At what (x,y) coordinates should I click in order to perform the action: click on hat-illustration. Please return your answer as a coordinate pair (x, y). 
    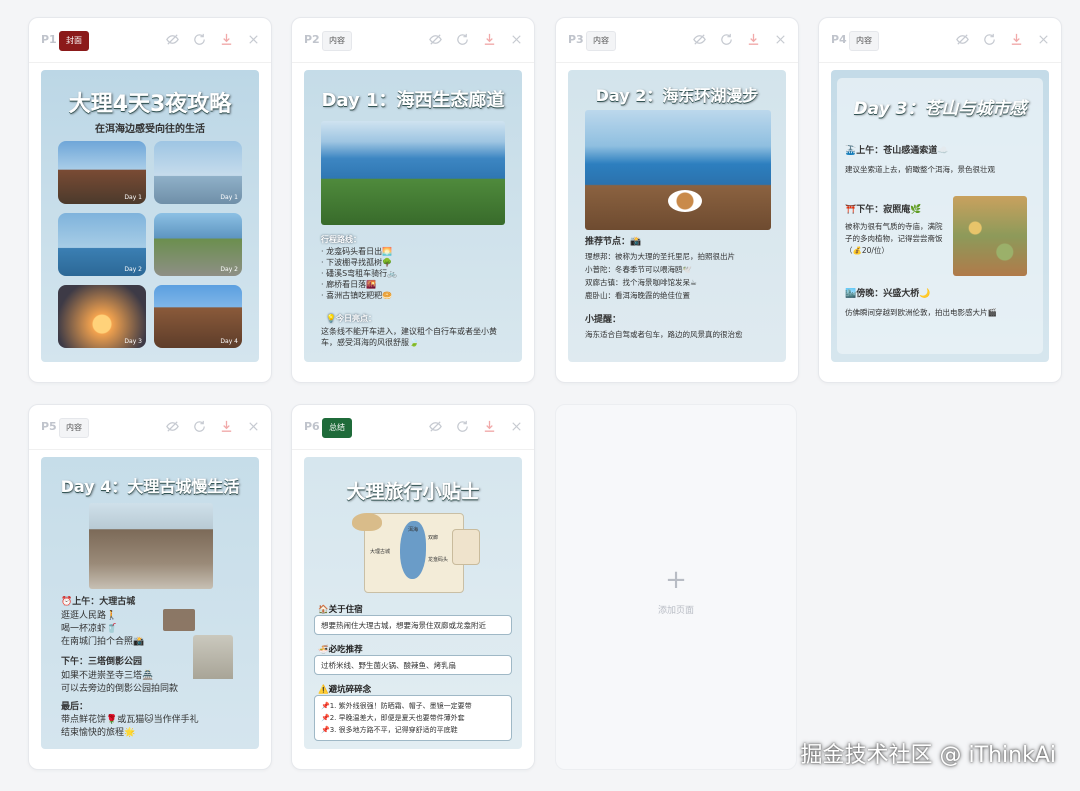
    Looking at the image, I should click on (367, 522).